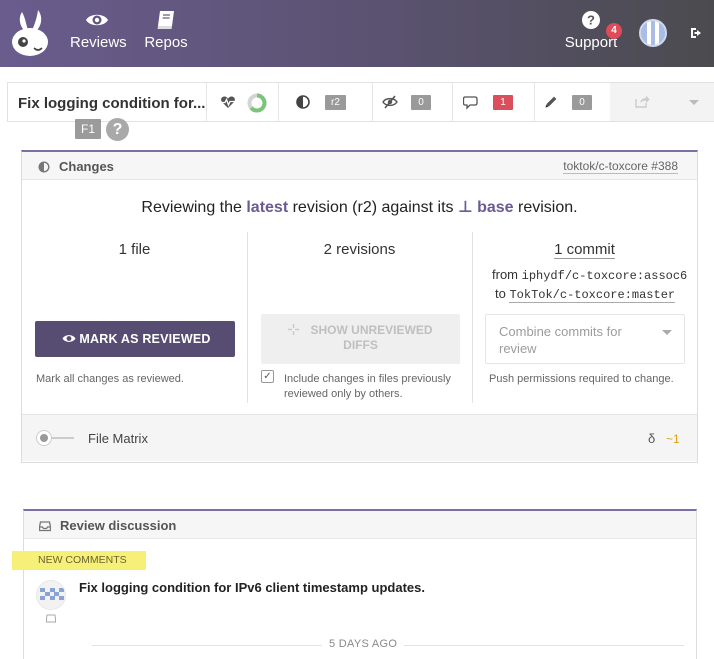 Image resolution: width=714 pixels, height=659 pixels. Describe the element at coordinates (614, 31) in the screenshot. I see `support-notification-badge: 4` at that location.